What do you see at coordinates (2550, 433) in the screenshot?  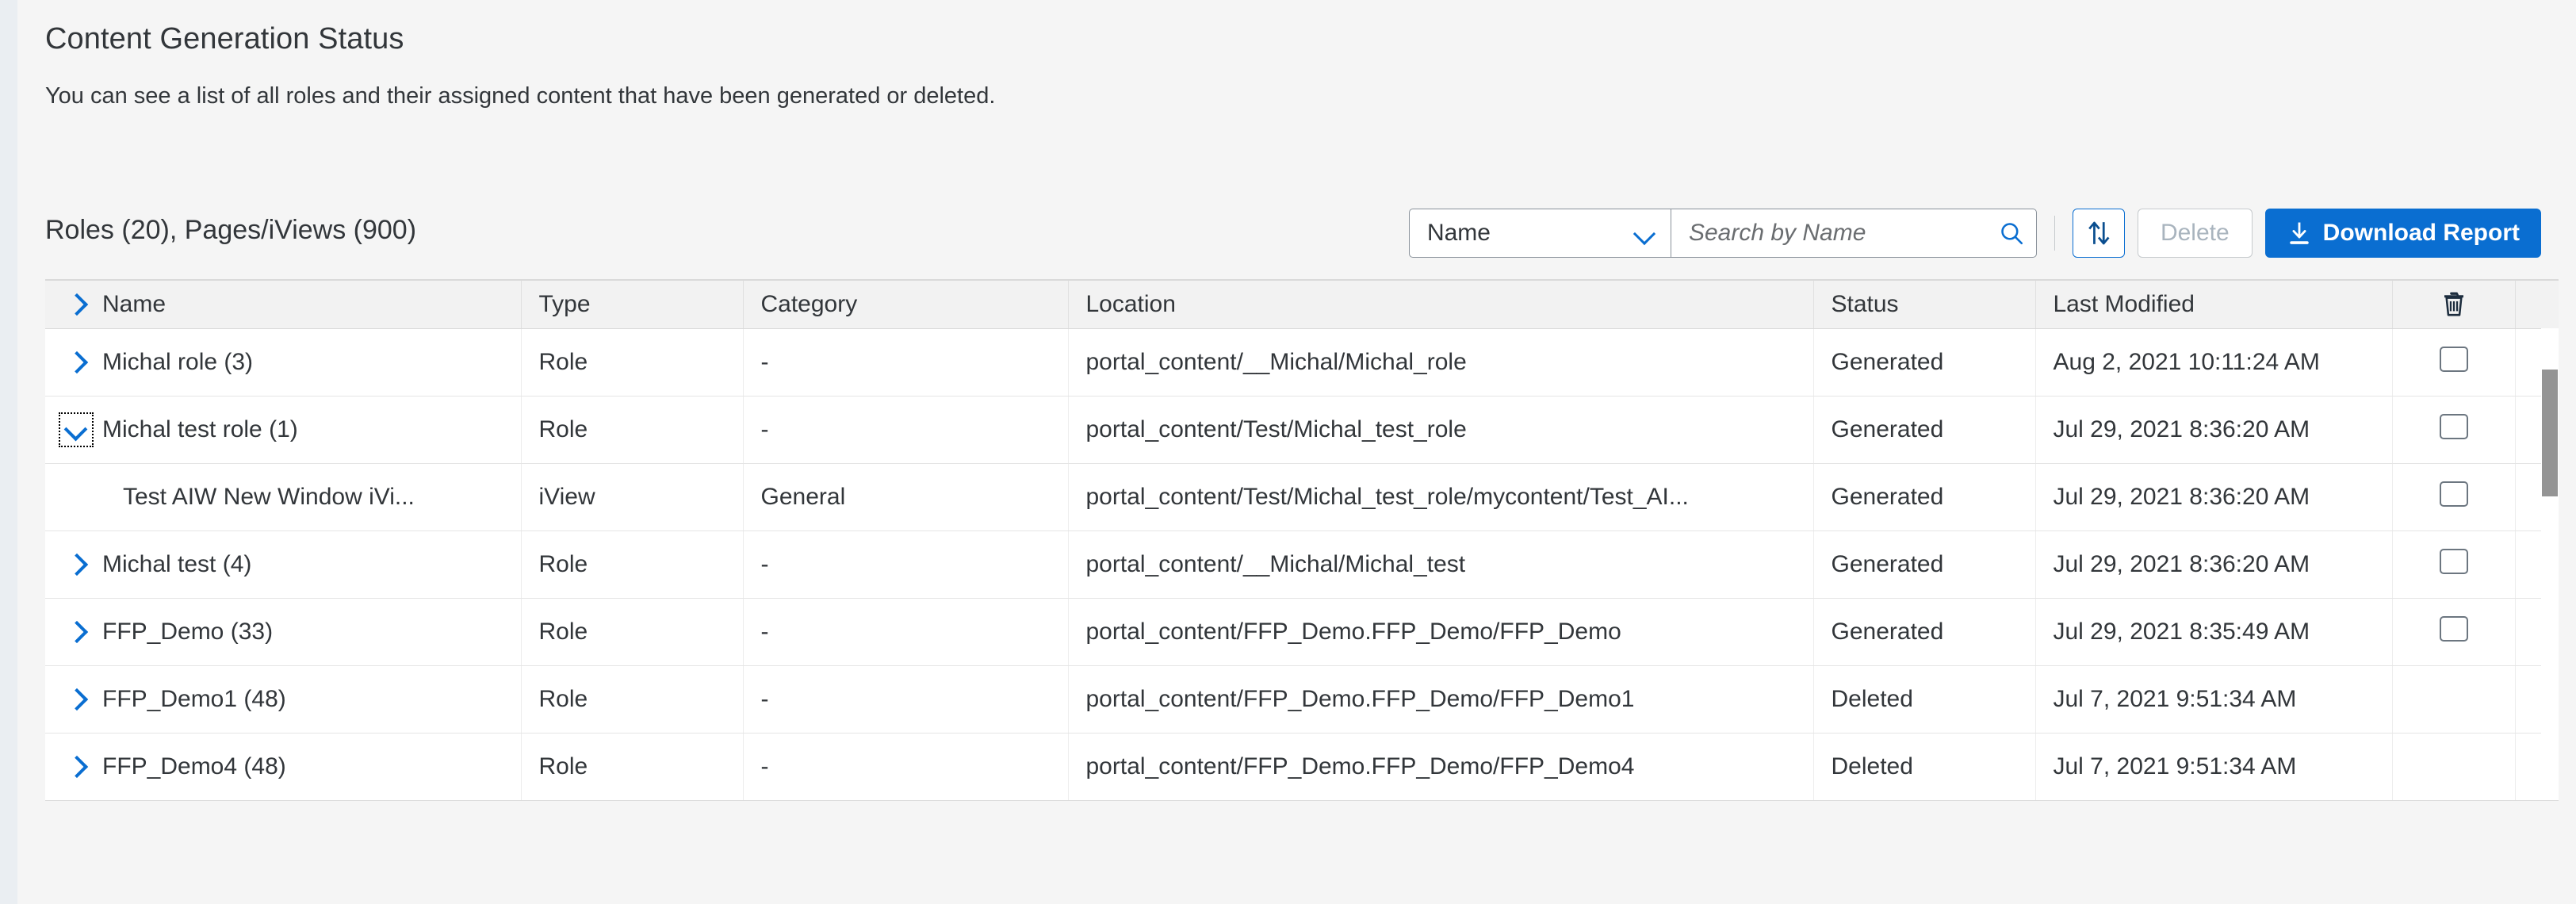 I see `table-vertical-scrollbar-thumb` at bounding box center [2550, 433].